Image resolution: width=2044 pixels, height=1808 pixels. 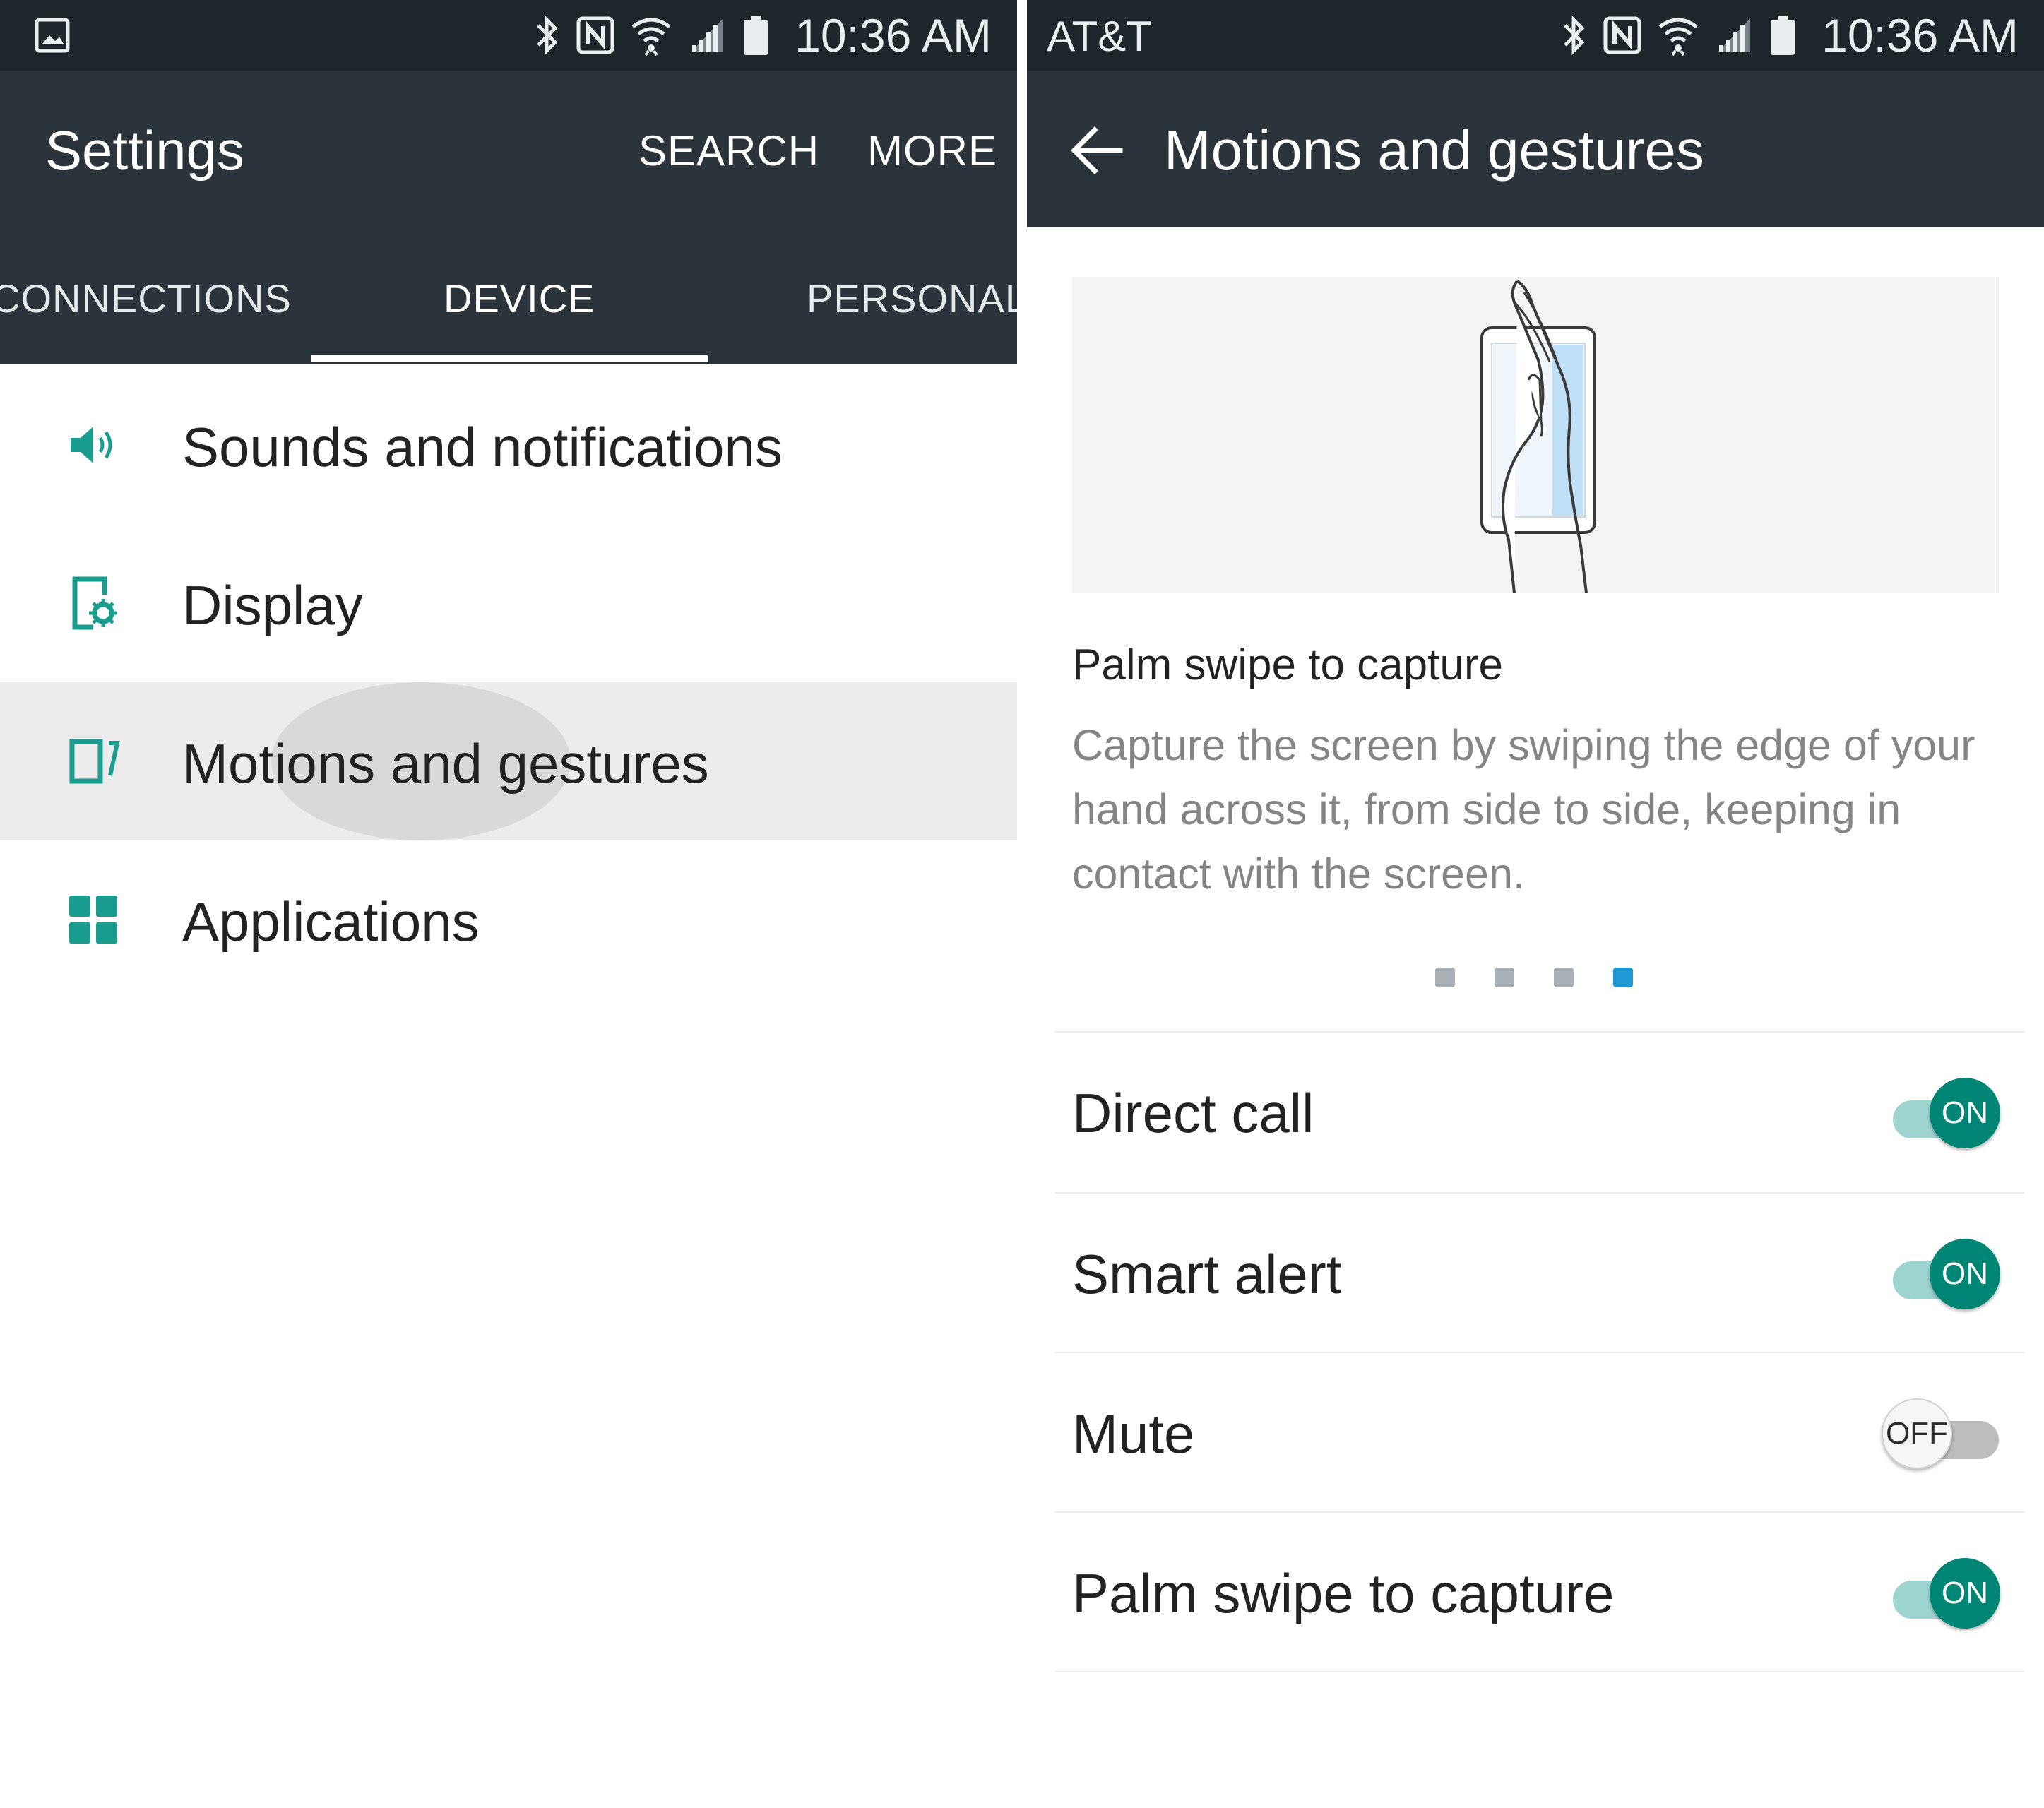 I want to click on switch-thumb: OFF, so click(x=1917, y=1433).